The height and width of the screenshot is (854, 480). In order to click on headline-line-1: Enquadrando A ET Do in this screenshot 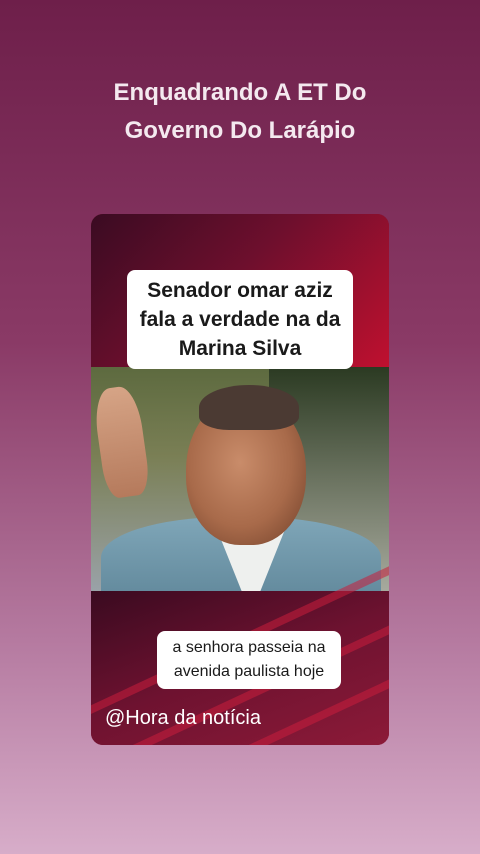, I will do `click(240, 92)`.